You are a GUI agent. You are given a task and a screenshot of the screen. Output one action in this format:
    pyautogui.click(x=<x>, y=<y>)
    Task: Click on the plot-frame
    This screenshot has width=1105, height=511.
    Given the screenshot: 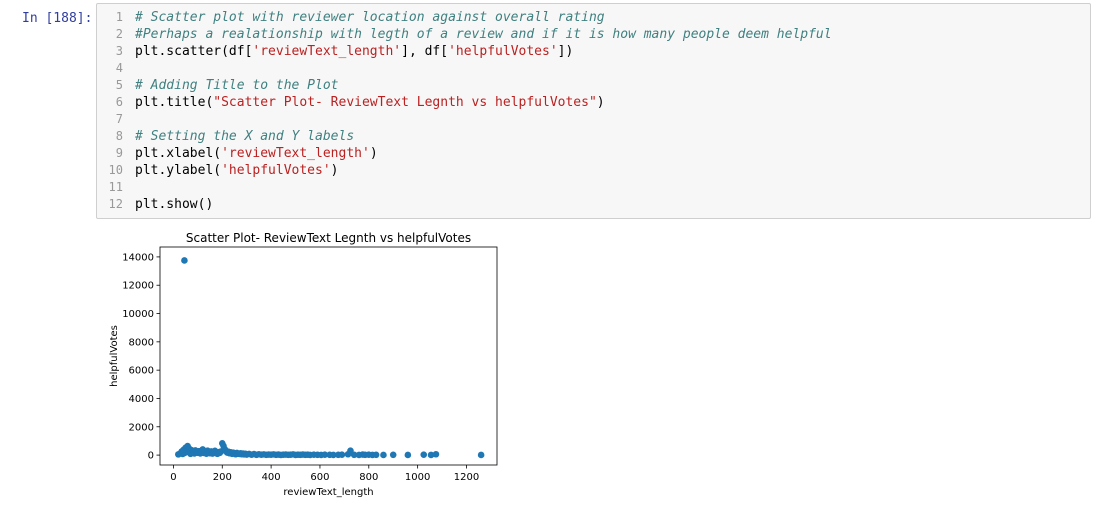 What is the action you would take?
    pyautogui.click(x=328, y=356)
    